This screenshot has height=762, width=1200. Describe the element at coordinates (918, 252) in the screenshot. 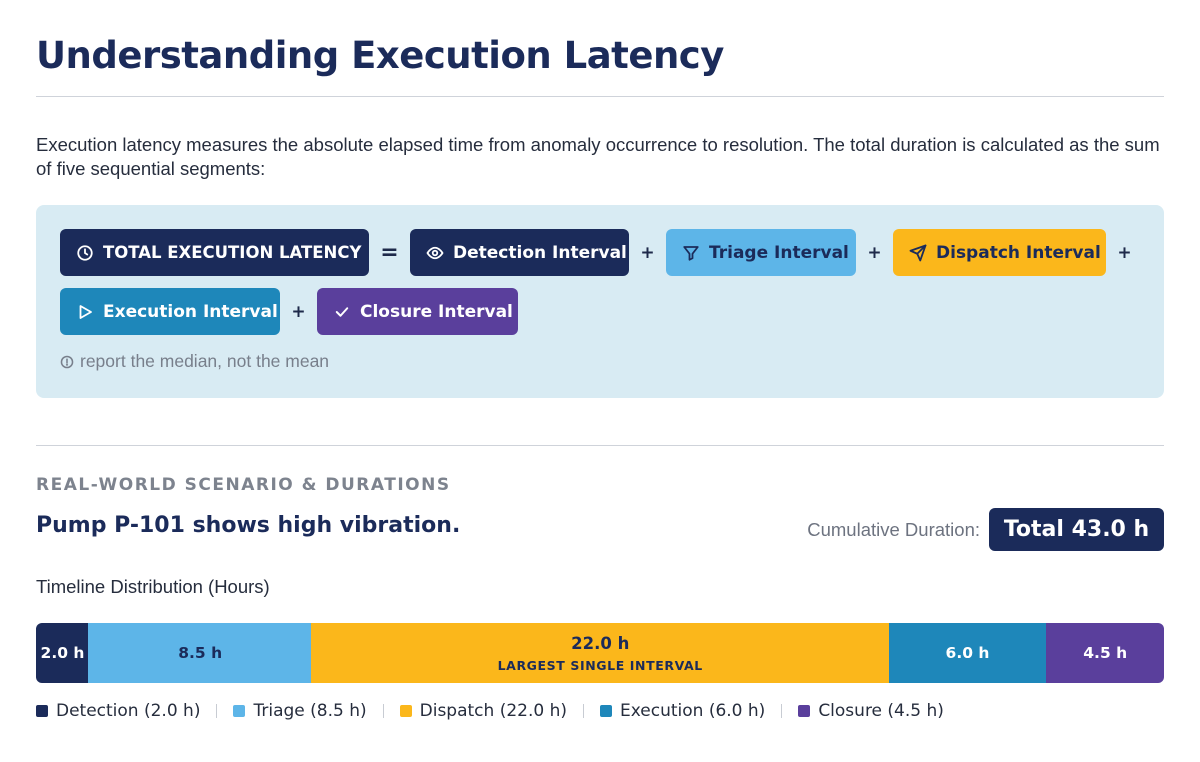

I see `send-icon` at that location.